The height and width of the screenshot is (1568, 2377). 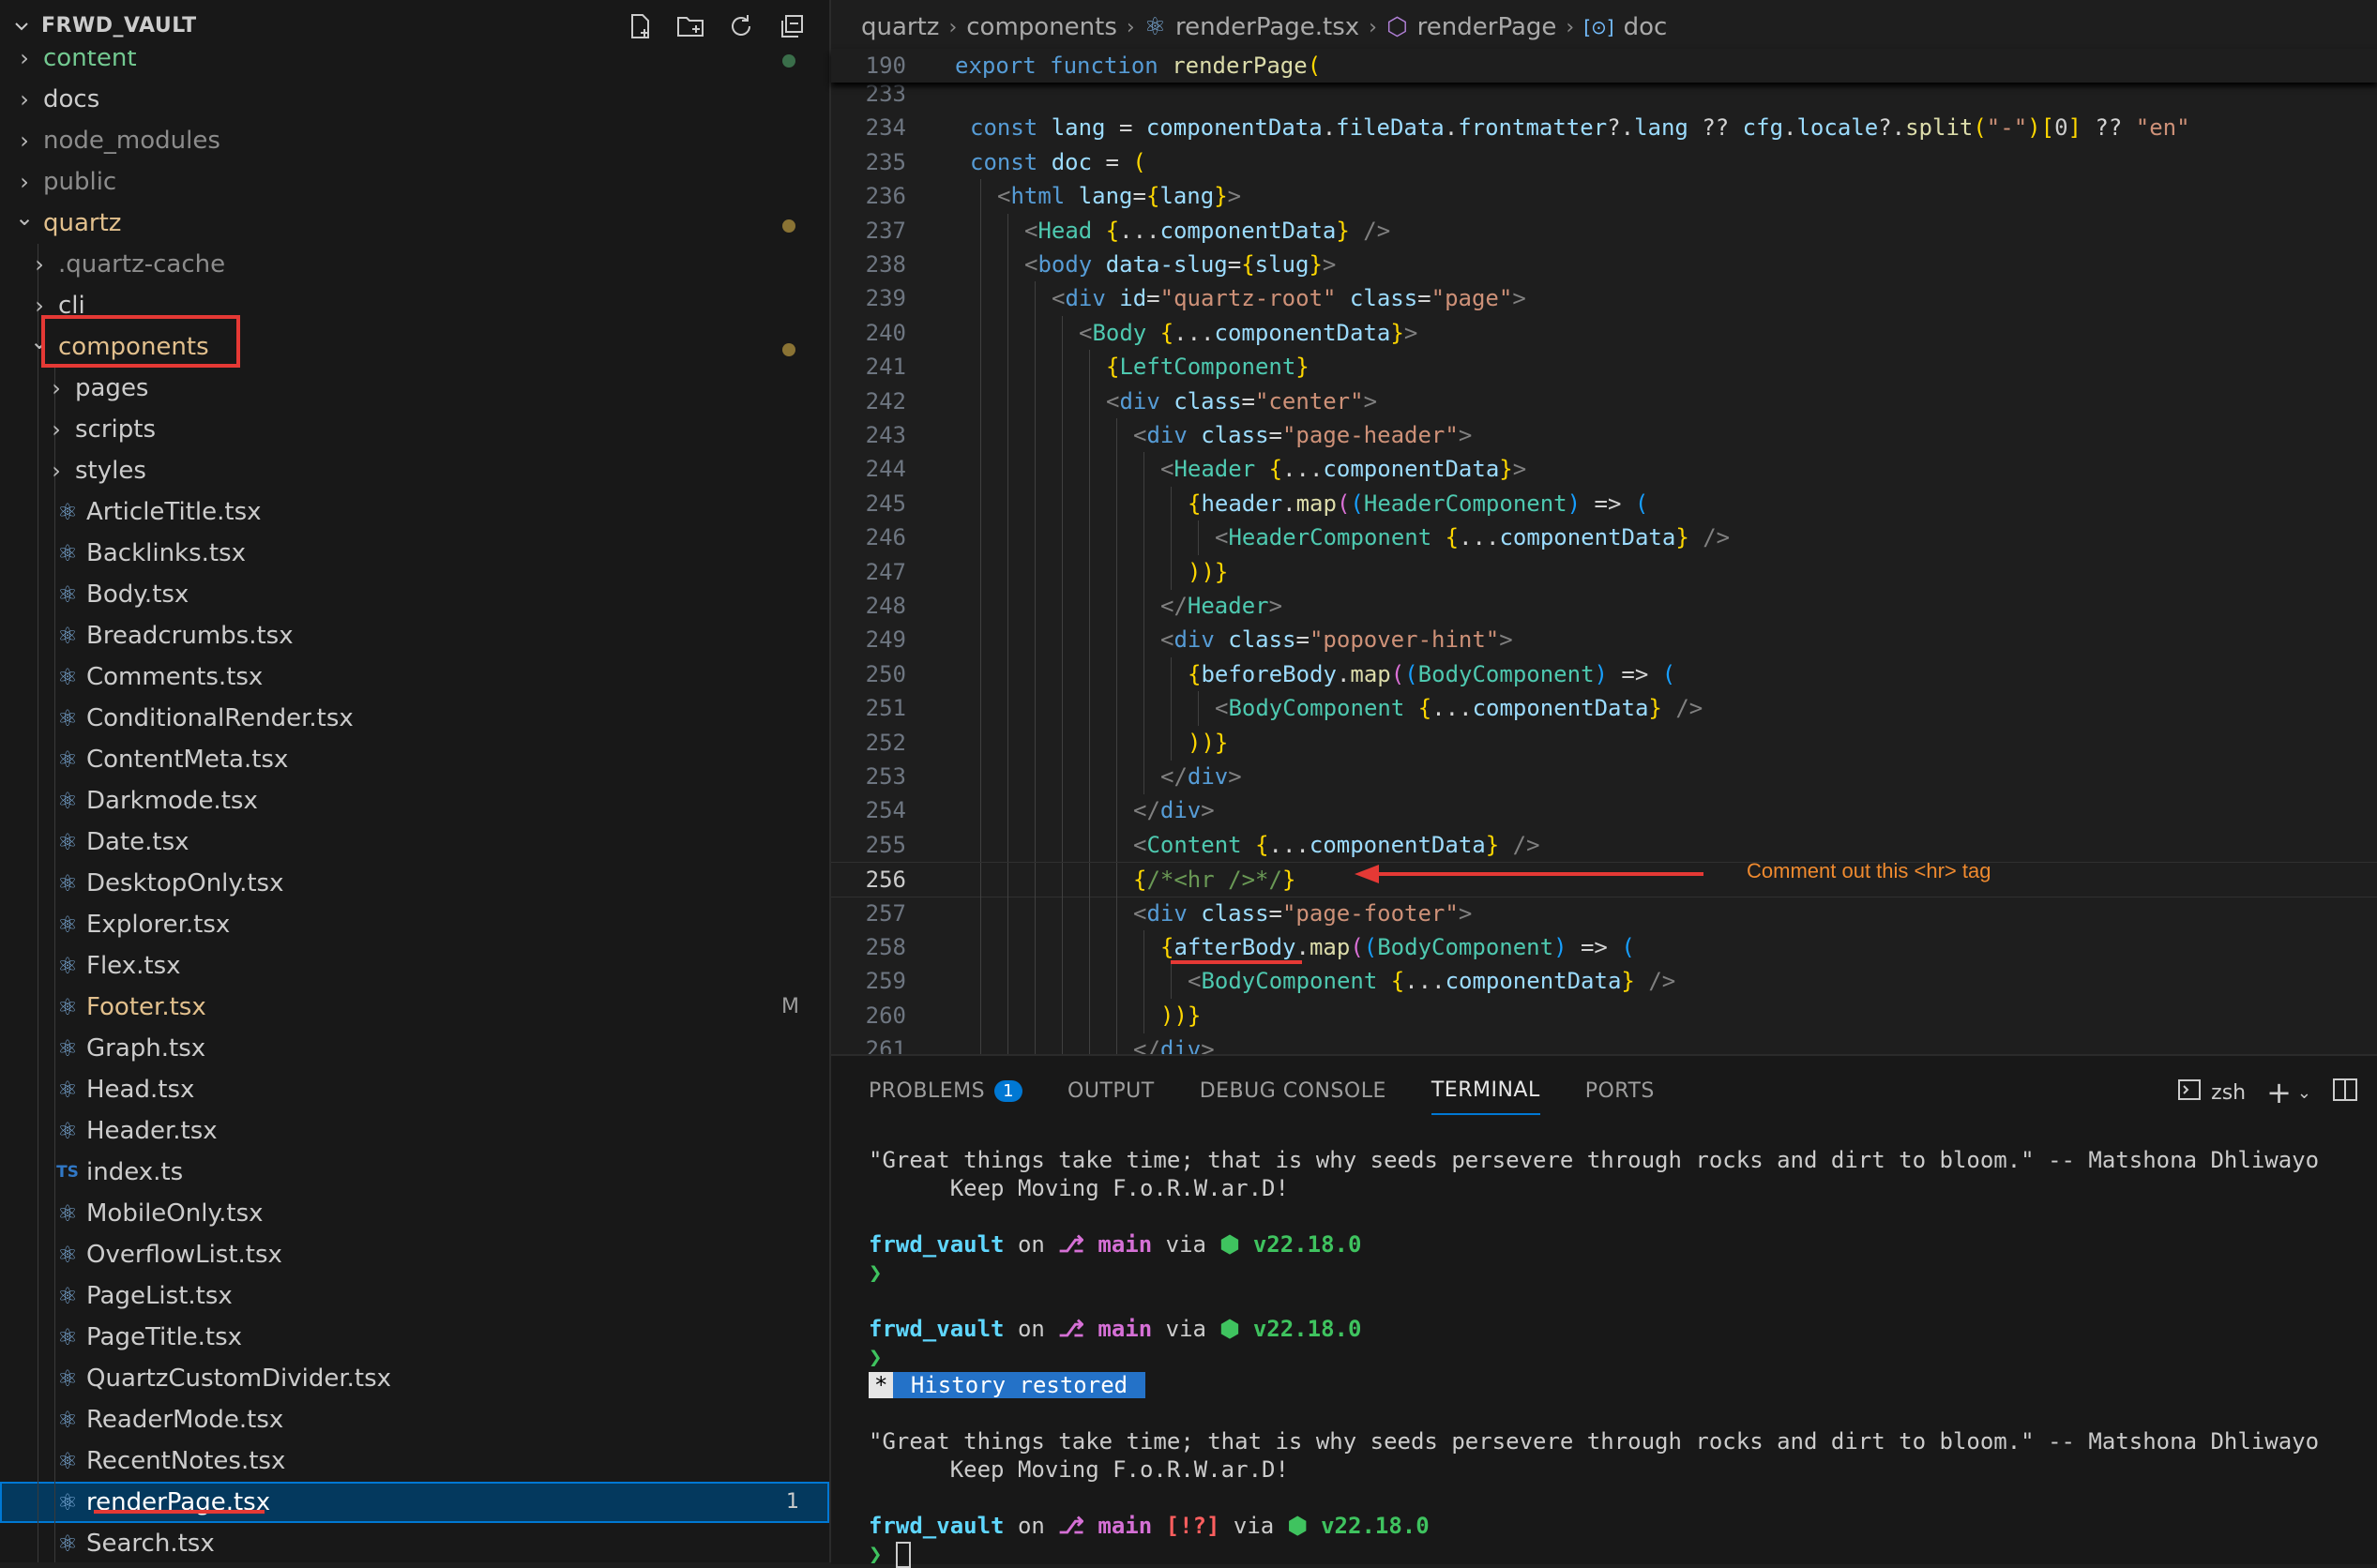 What do you see at coordinates (414, 1172) in the screenshot?
I see `file-item-index-ts: TS index.ts` at bounding box center [414, 1172].